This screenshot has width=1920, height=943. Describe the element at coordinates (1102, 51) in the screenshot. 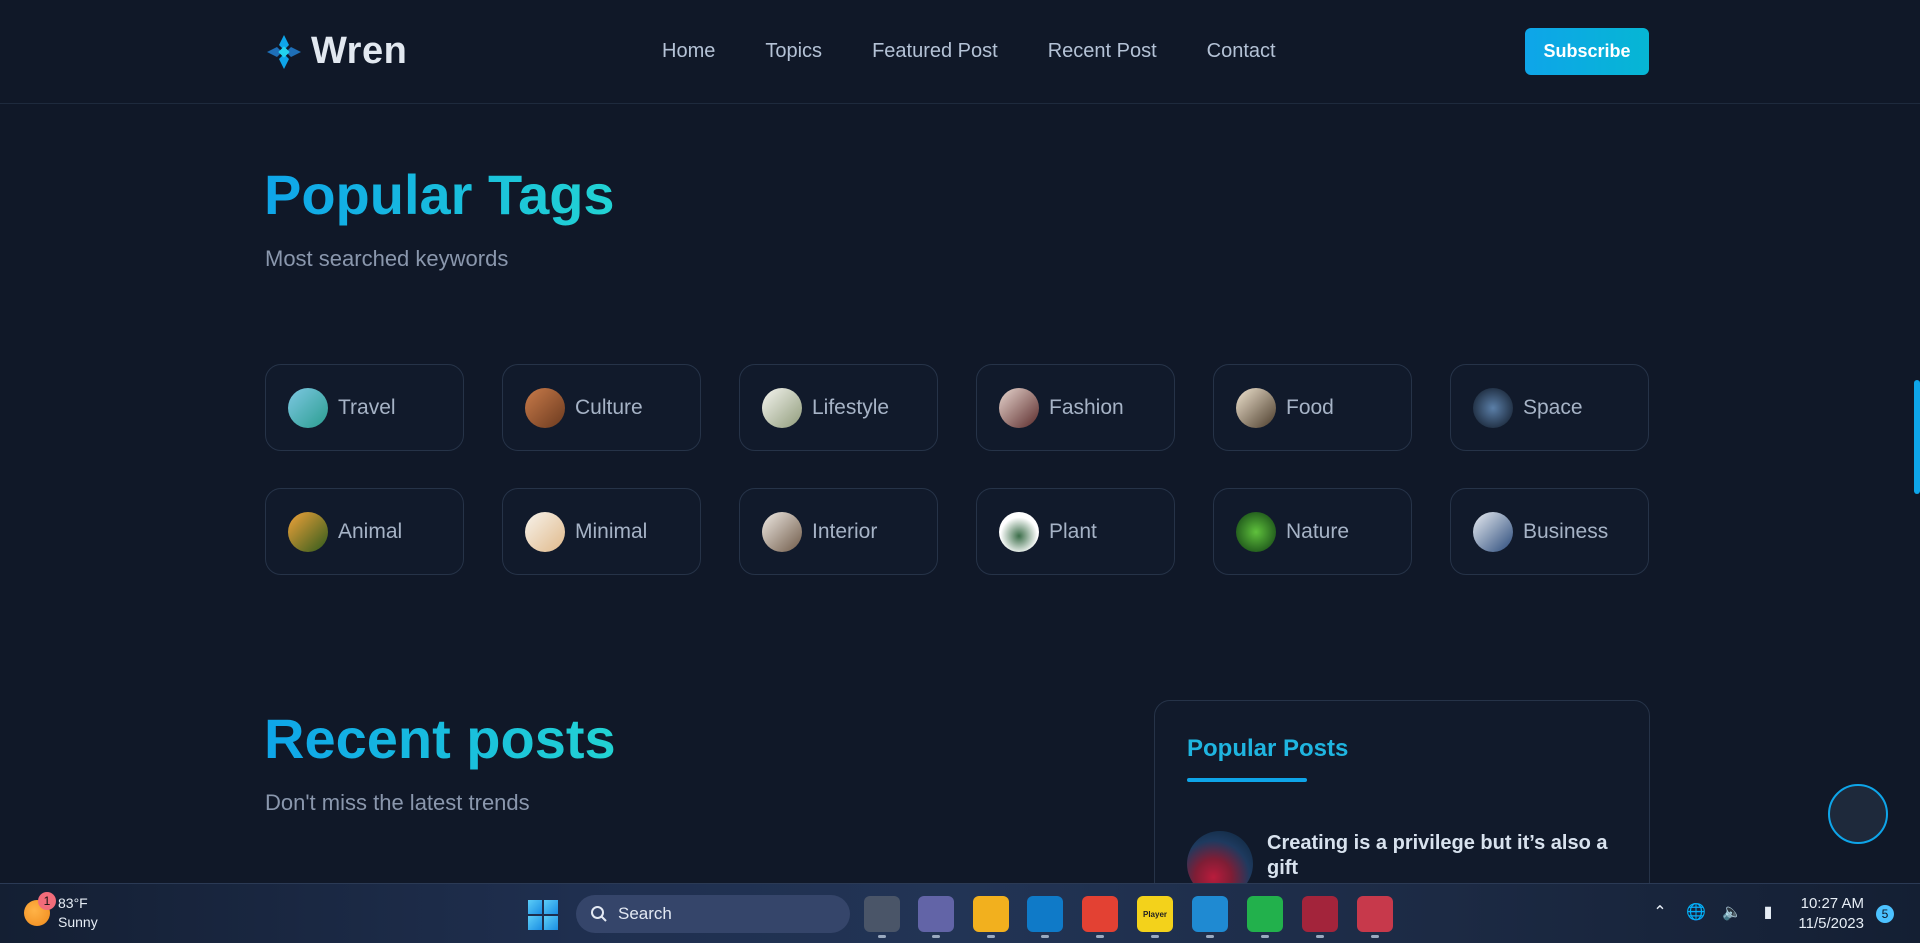

I see `nav-recent-post: Recent Post` at that location.